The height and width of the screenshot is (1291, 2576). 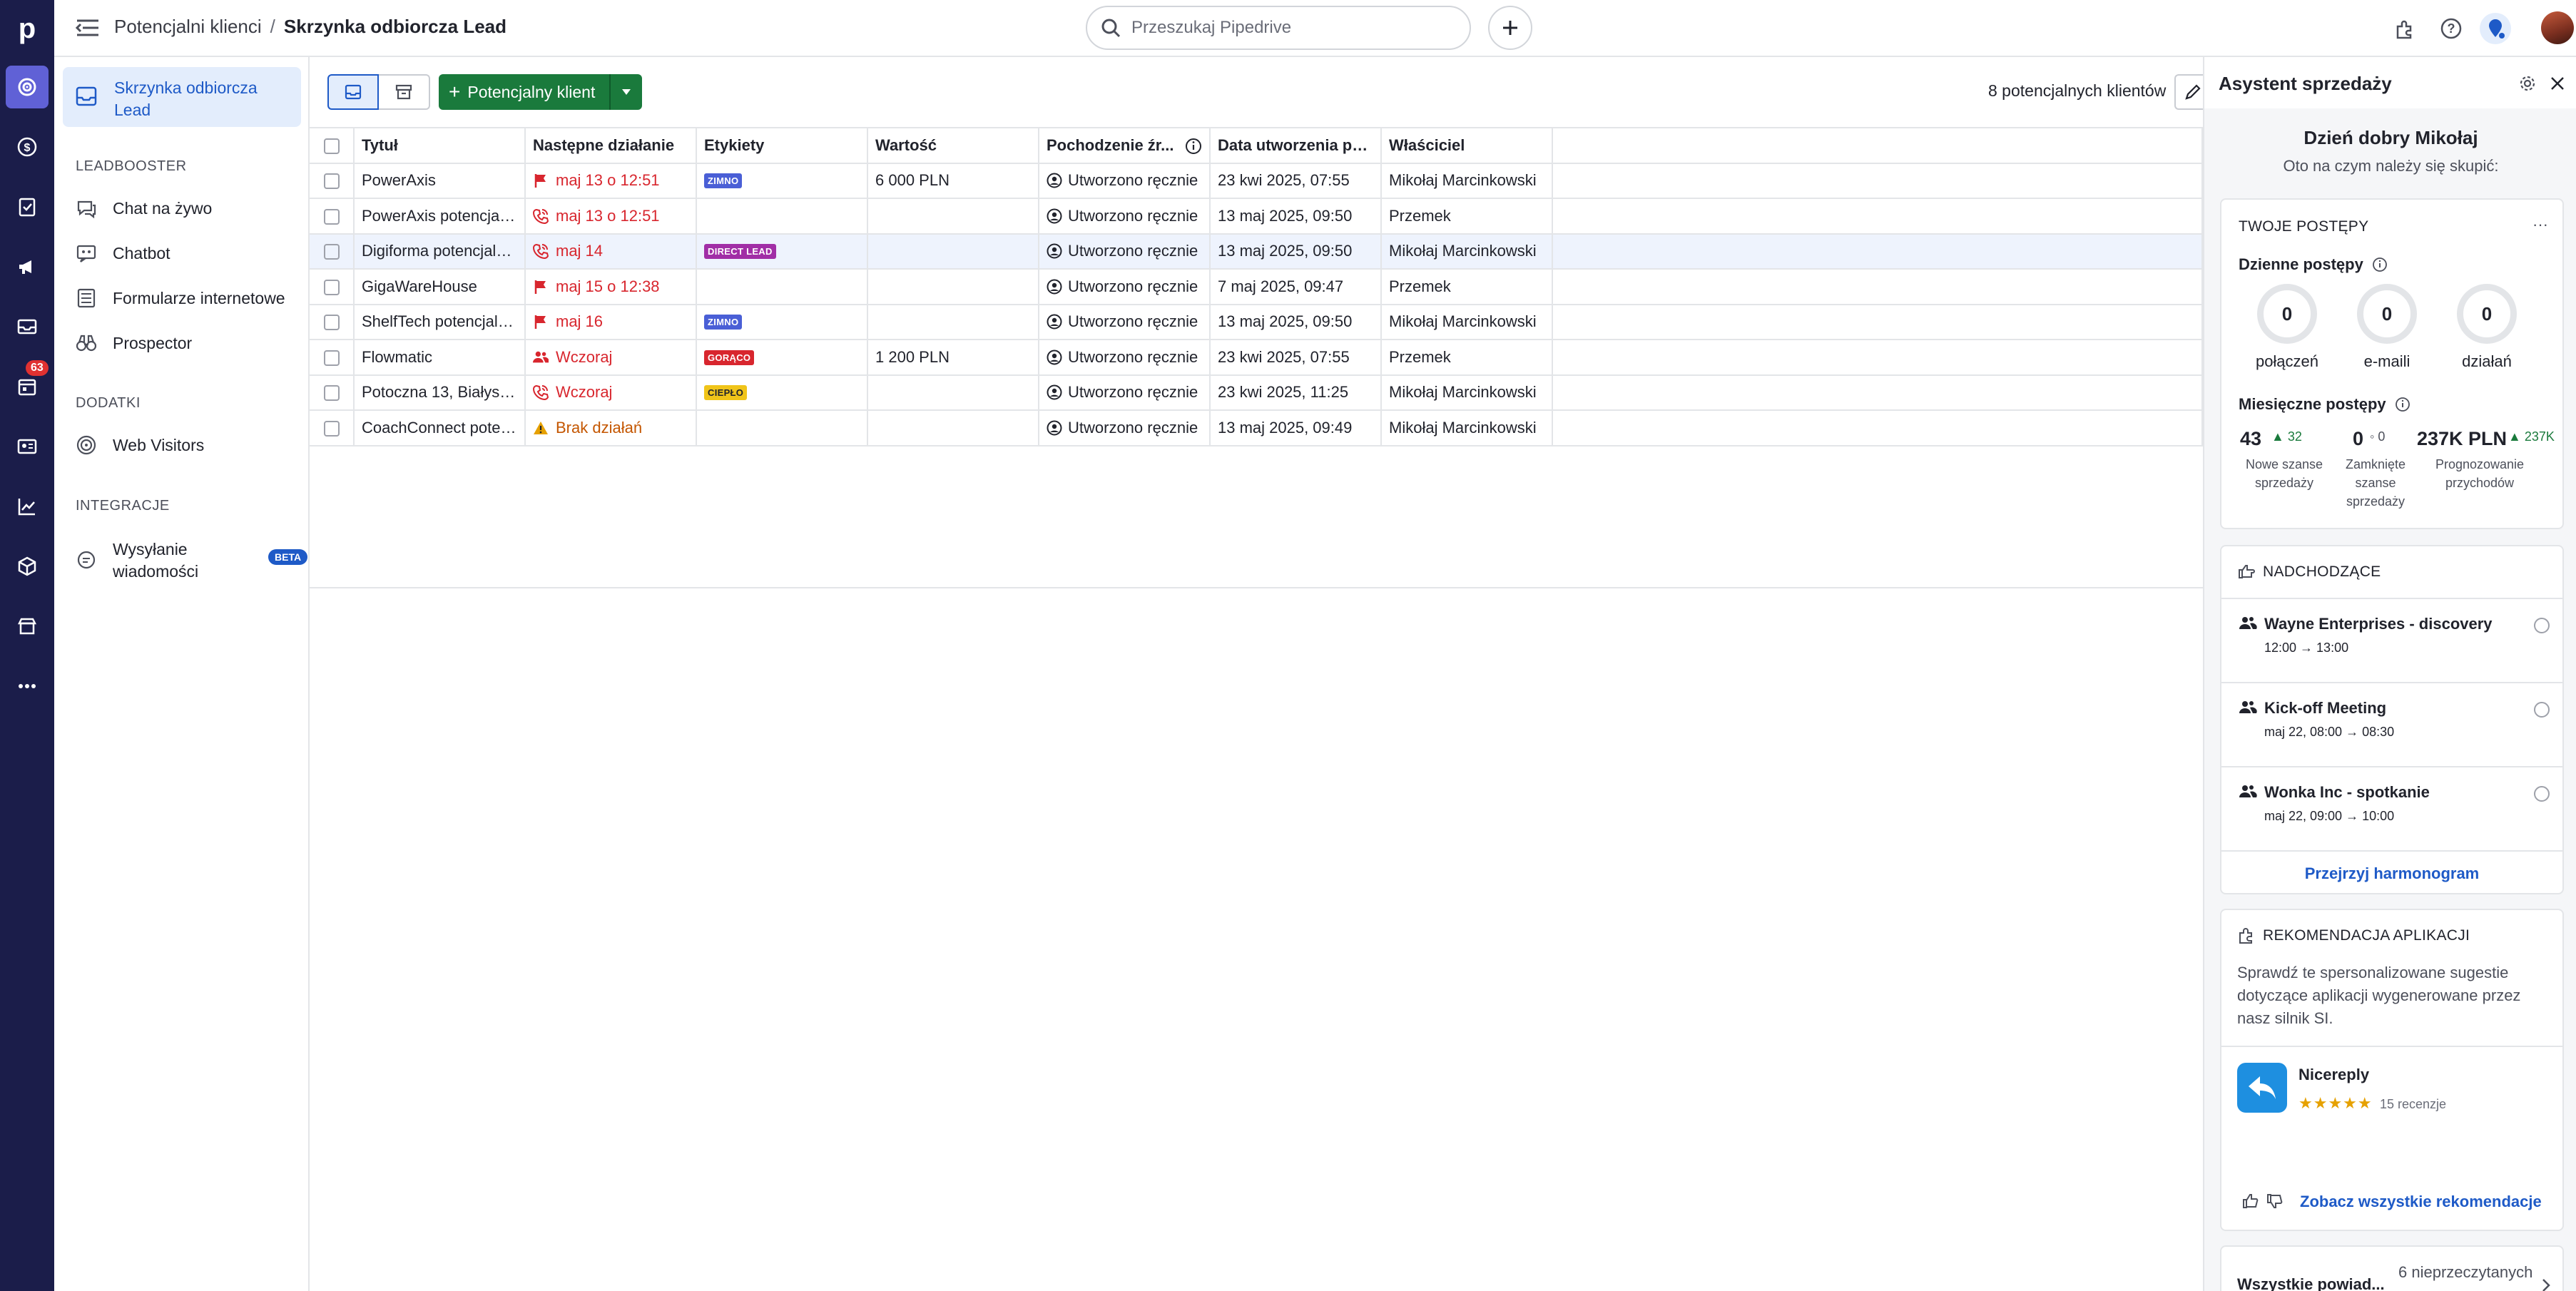 What do you see at coordinates (188, 26) in the screenshot?
I see `breadcrumb-parent: Potencjalni klienci` at bounding box center [188, 26].